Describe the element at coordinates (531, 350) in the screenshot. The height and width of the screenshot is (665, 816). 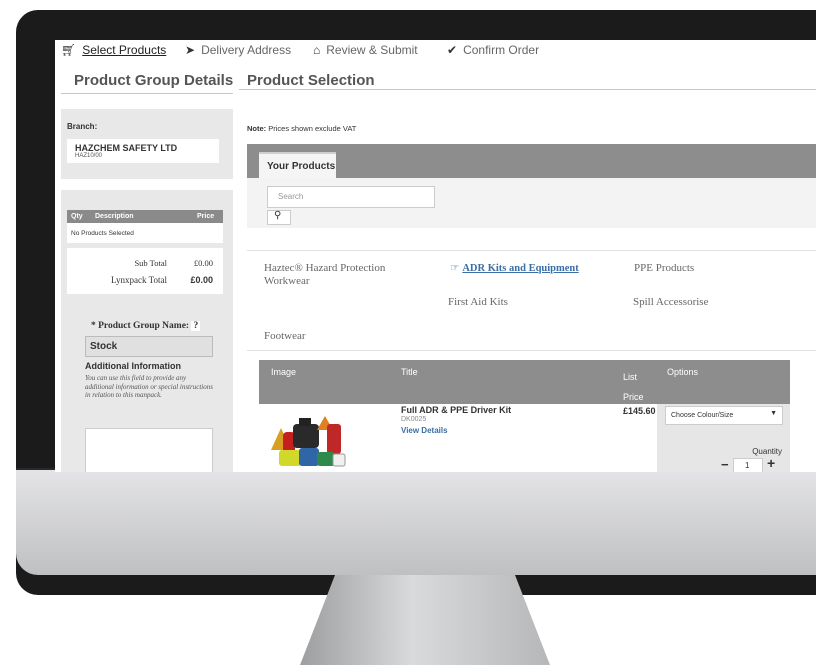
I see `categories-bottom-rule` at that location.